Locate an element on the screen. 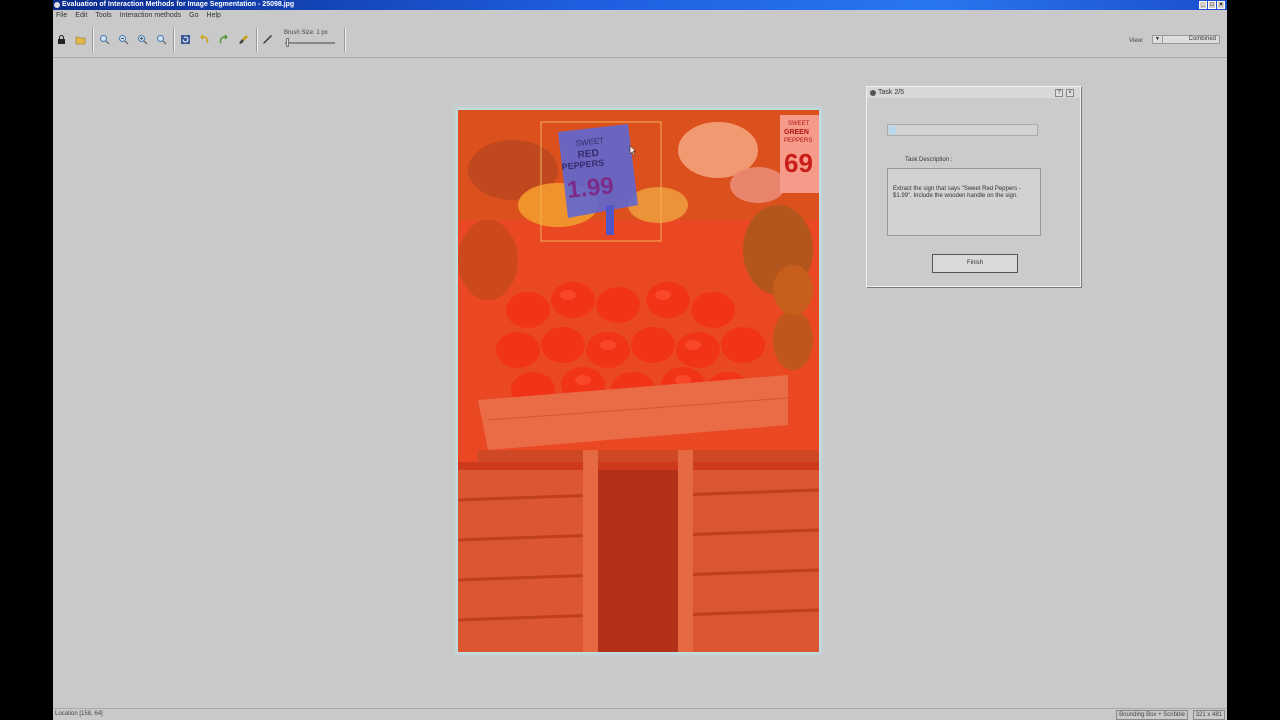 This screenshot has width=1280, height=720. view-select-value: Combined is located at coordinates (1202, 39).